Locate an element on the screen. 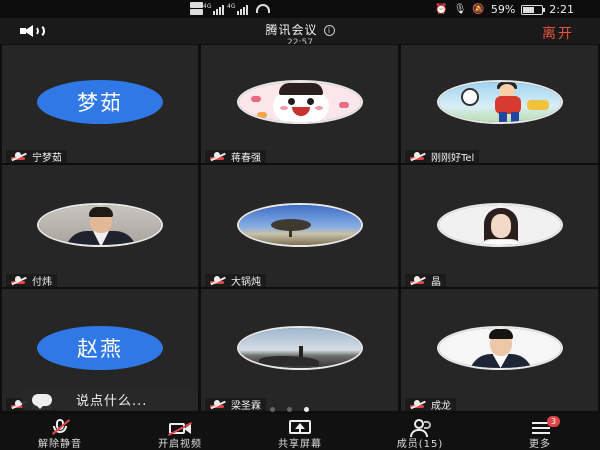 This screenshot has height=450, width=600. sim-2-icon is located at coordinates (196, 12).